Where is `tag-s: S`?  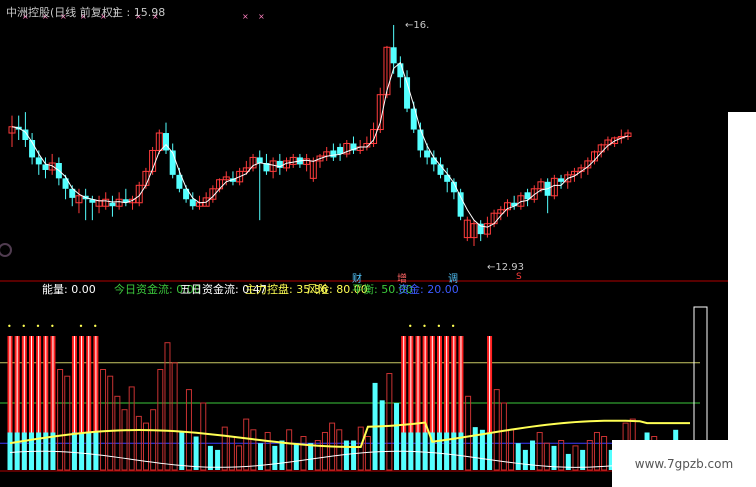
tag-s: S is located at coordinates (519, 277).